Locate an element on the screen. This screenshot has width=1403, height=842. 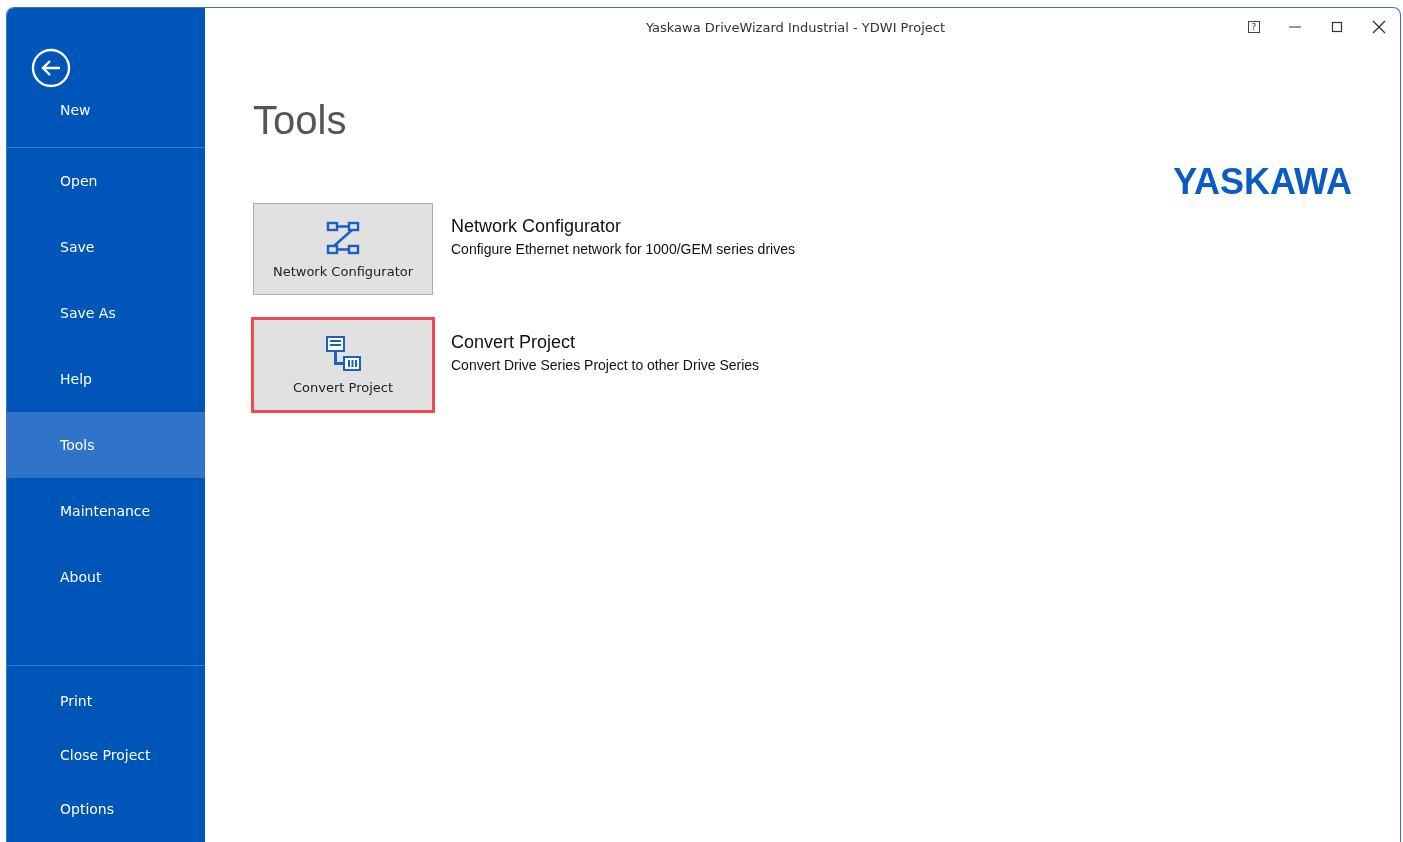
window-title: Yaskawa DriveWizard Industrial - YDWI Project is located at coordinates (795, 27).